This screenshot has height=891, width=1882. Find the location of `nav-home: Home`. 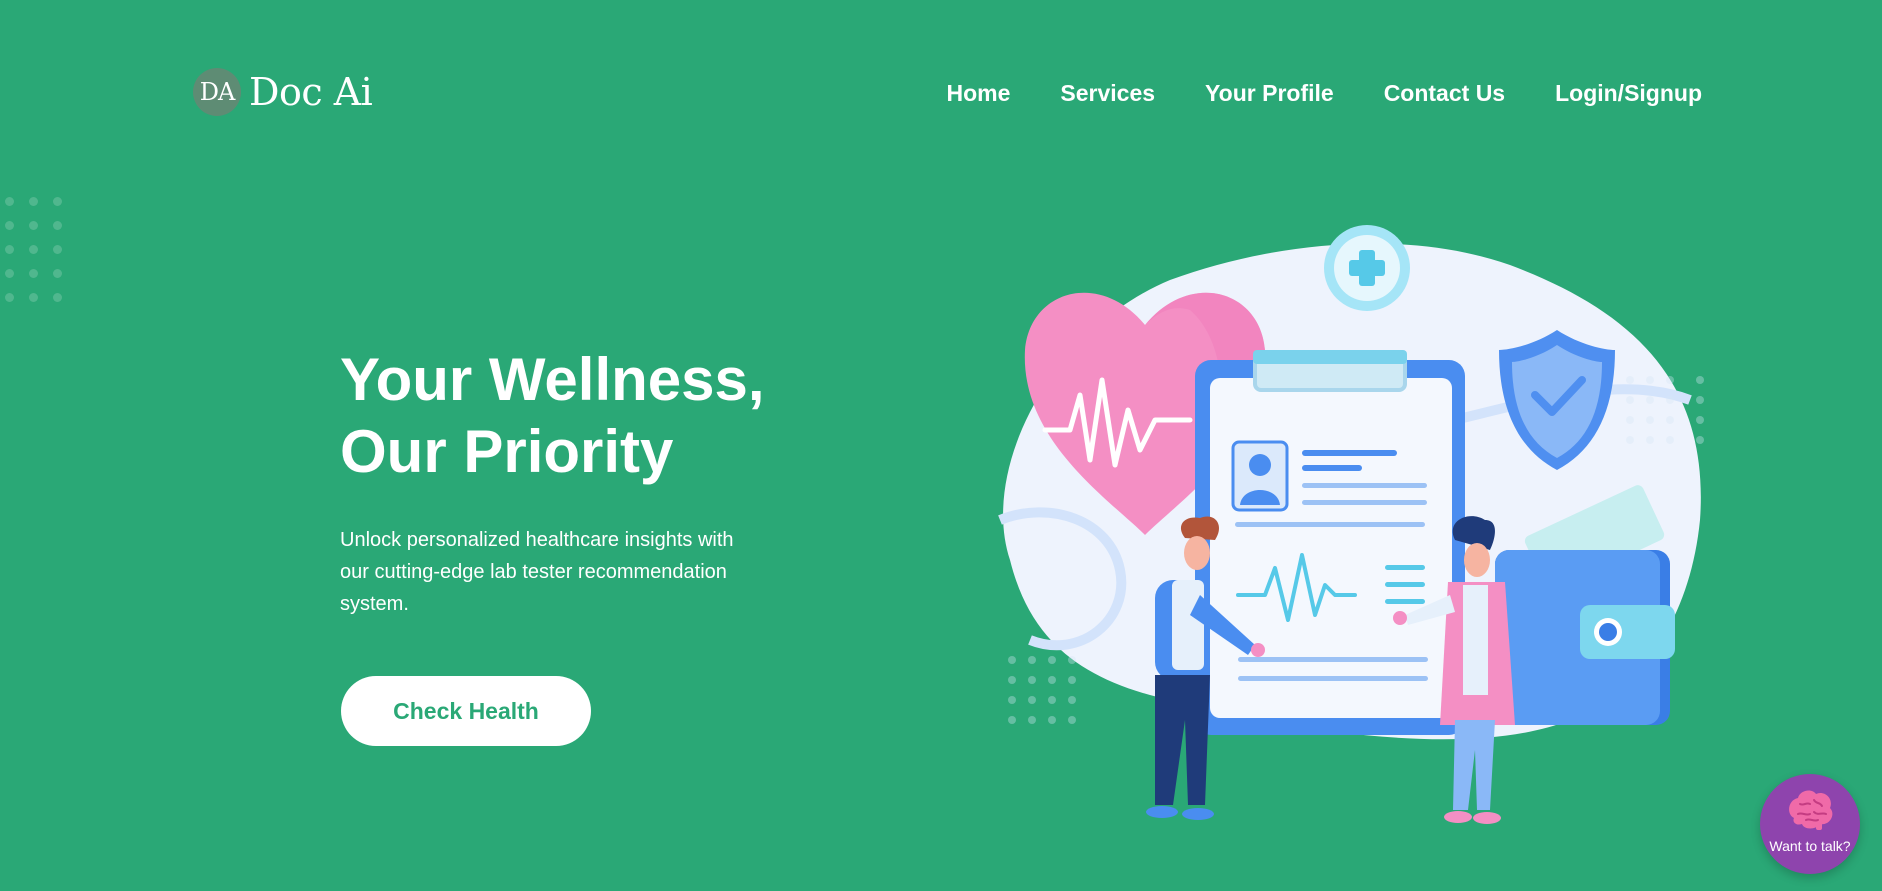

nav-home: Home is located at coordinates (978, 93).